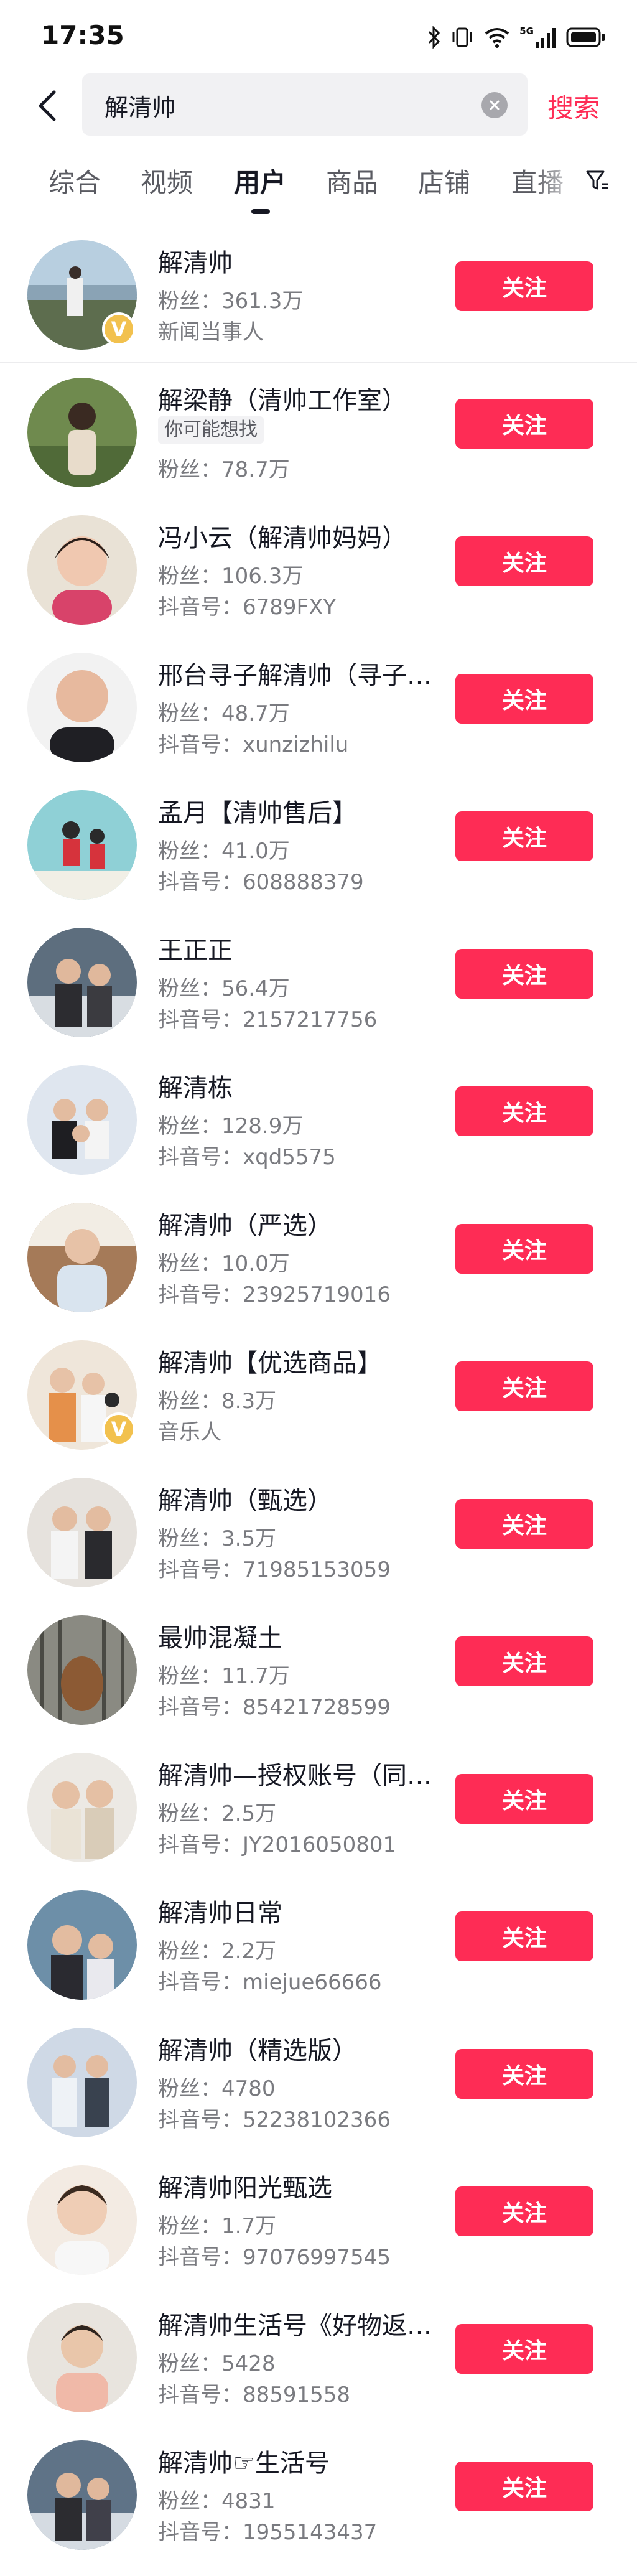  What do you see at coordinates (275, 2257) in the screenshot?
I see `user-extra: 抖音号：97076997545` at bounding box center [275, 2257].